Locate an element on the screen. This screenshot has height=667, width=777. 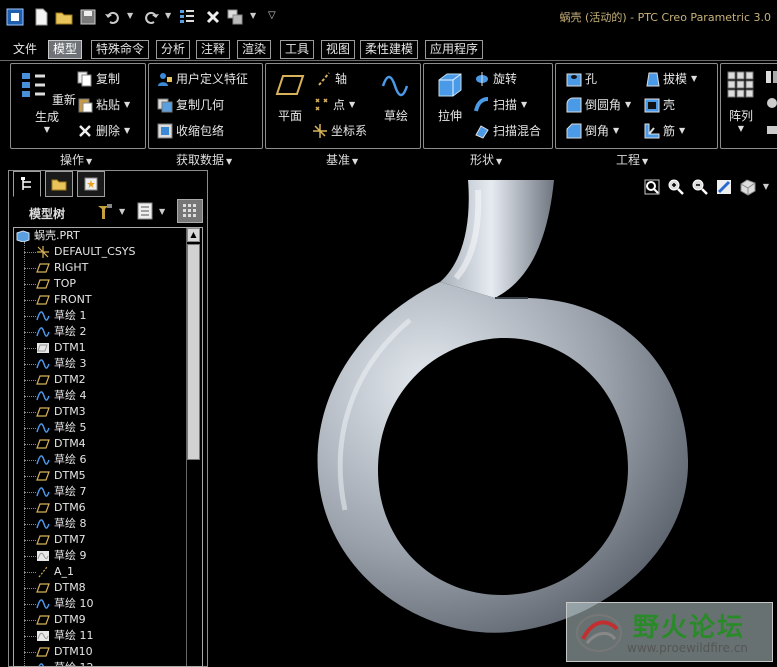
get-data-group-title: 获取数据 ▼ is located at coordinates (204, 159).